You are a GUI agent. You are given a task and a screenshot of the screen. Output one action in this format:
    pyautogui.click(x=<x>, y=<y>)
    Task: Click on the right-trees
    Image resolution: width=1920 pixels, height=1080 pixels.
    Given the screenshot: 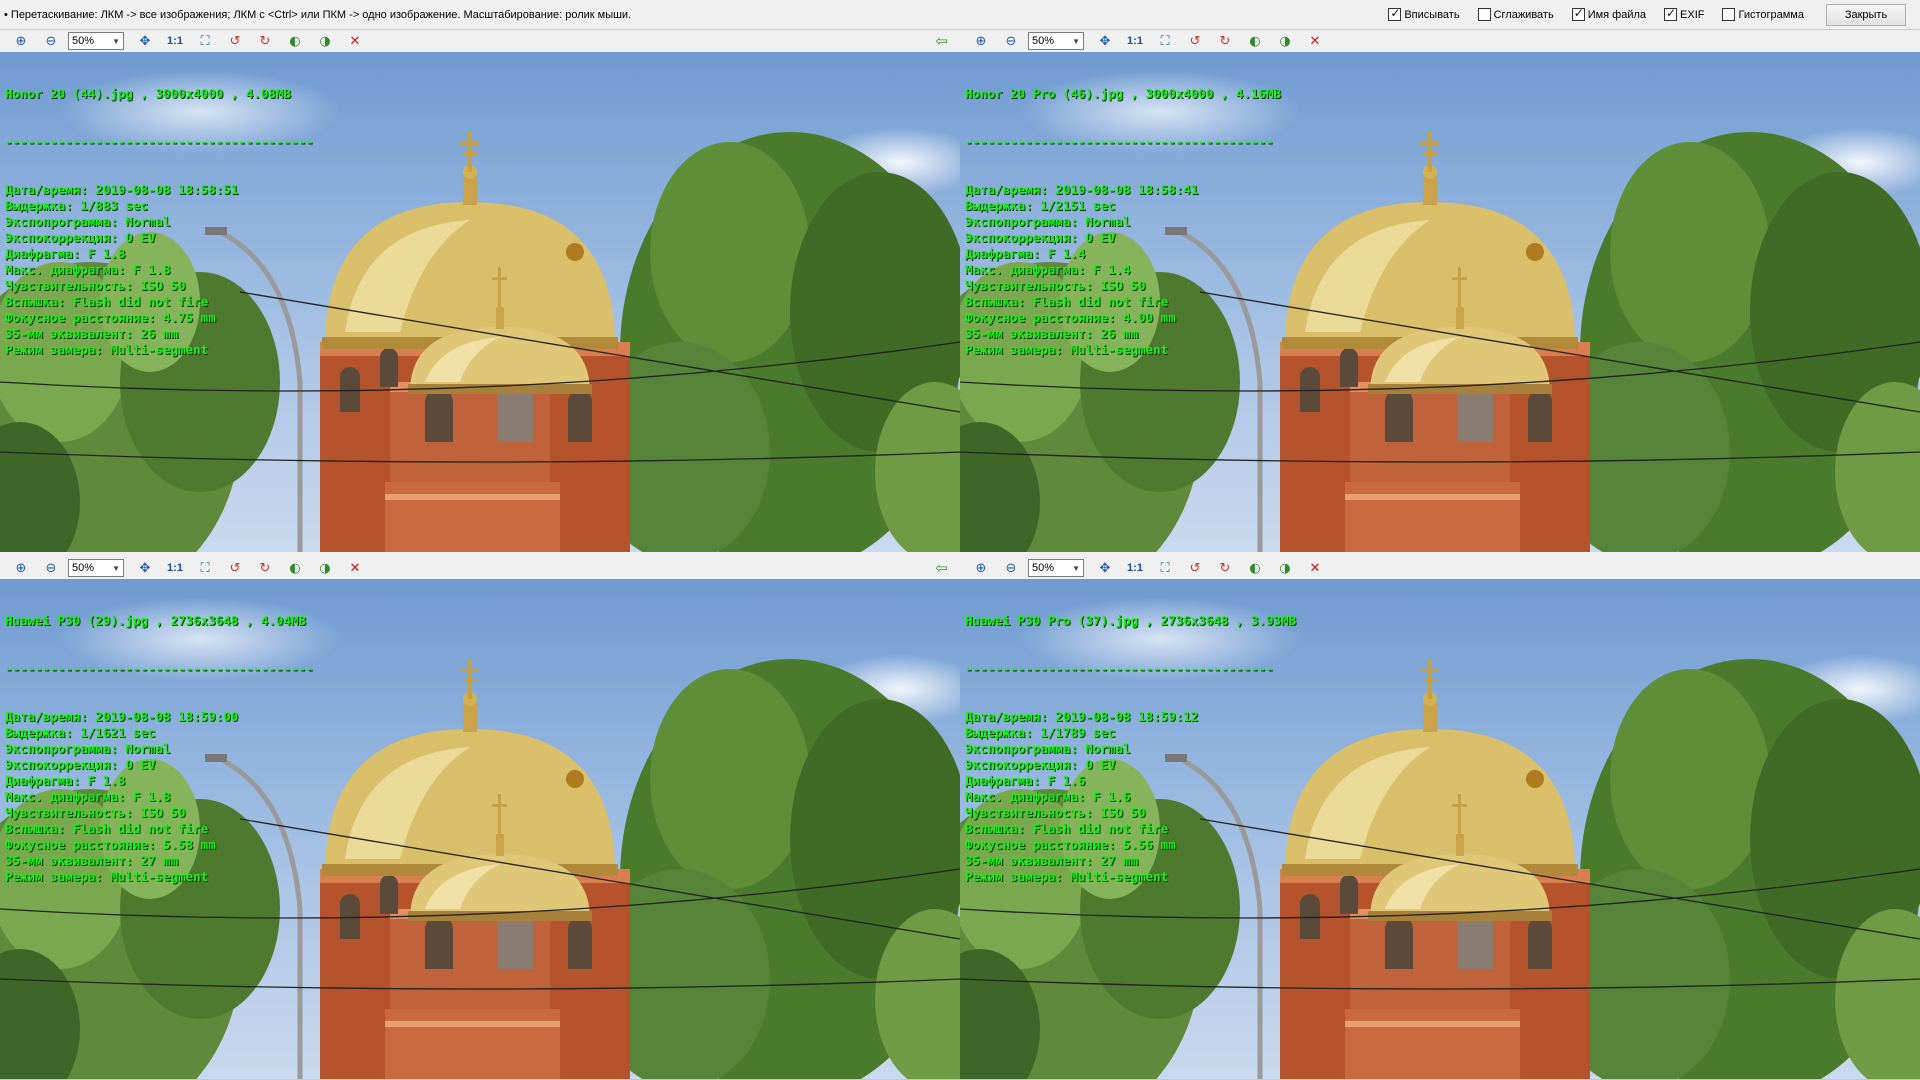 What is the action you would take?
    pyautogui.click(x=775, y=869)
    